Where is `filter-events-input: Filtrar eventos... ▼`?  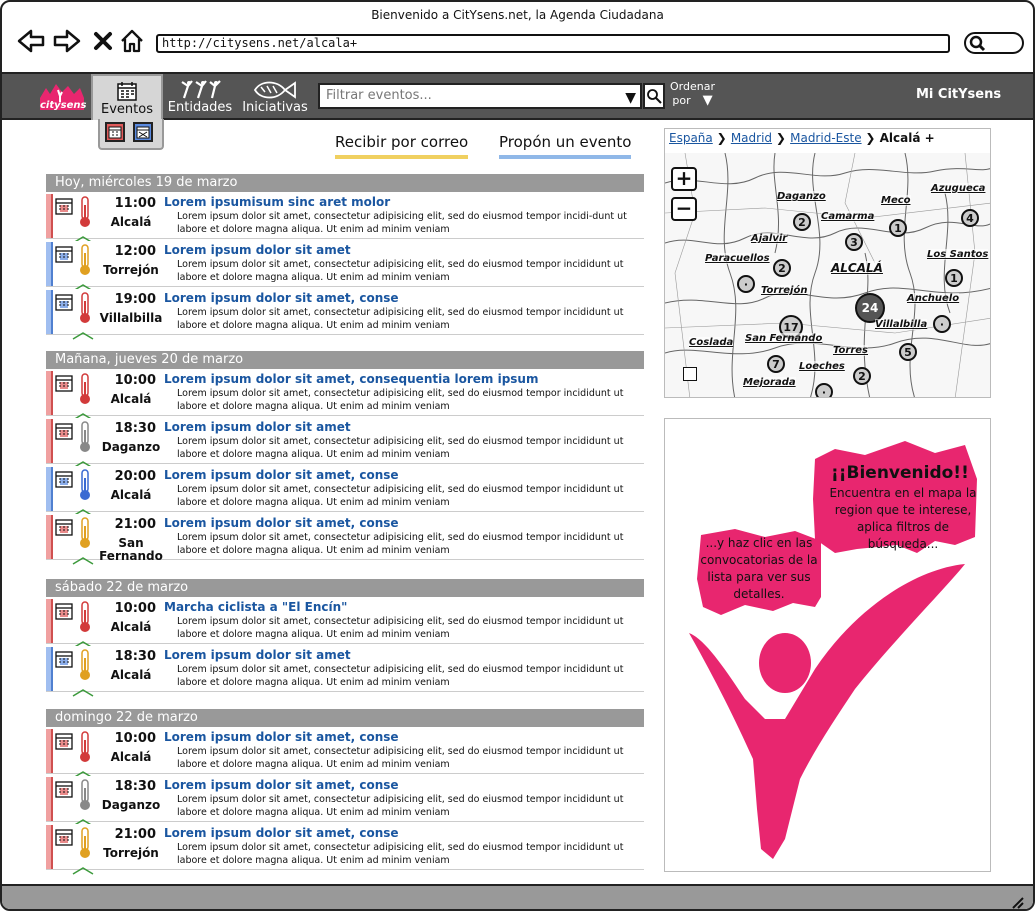 filter-events-input: Filtrar eventos... ▼ is located at coordinates (480, 96).